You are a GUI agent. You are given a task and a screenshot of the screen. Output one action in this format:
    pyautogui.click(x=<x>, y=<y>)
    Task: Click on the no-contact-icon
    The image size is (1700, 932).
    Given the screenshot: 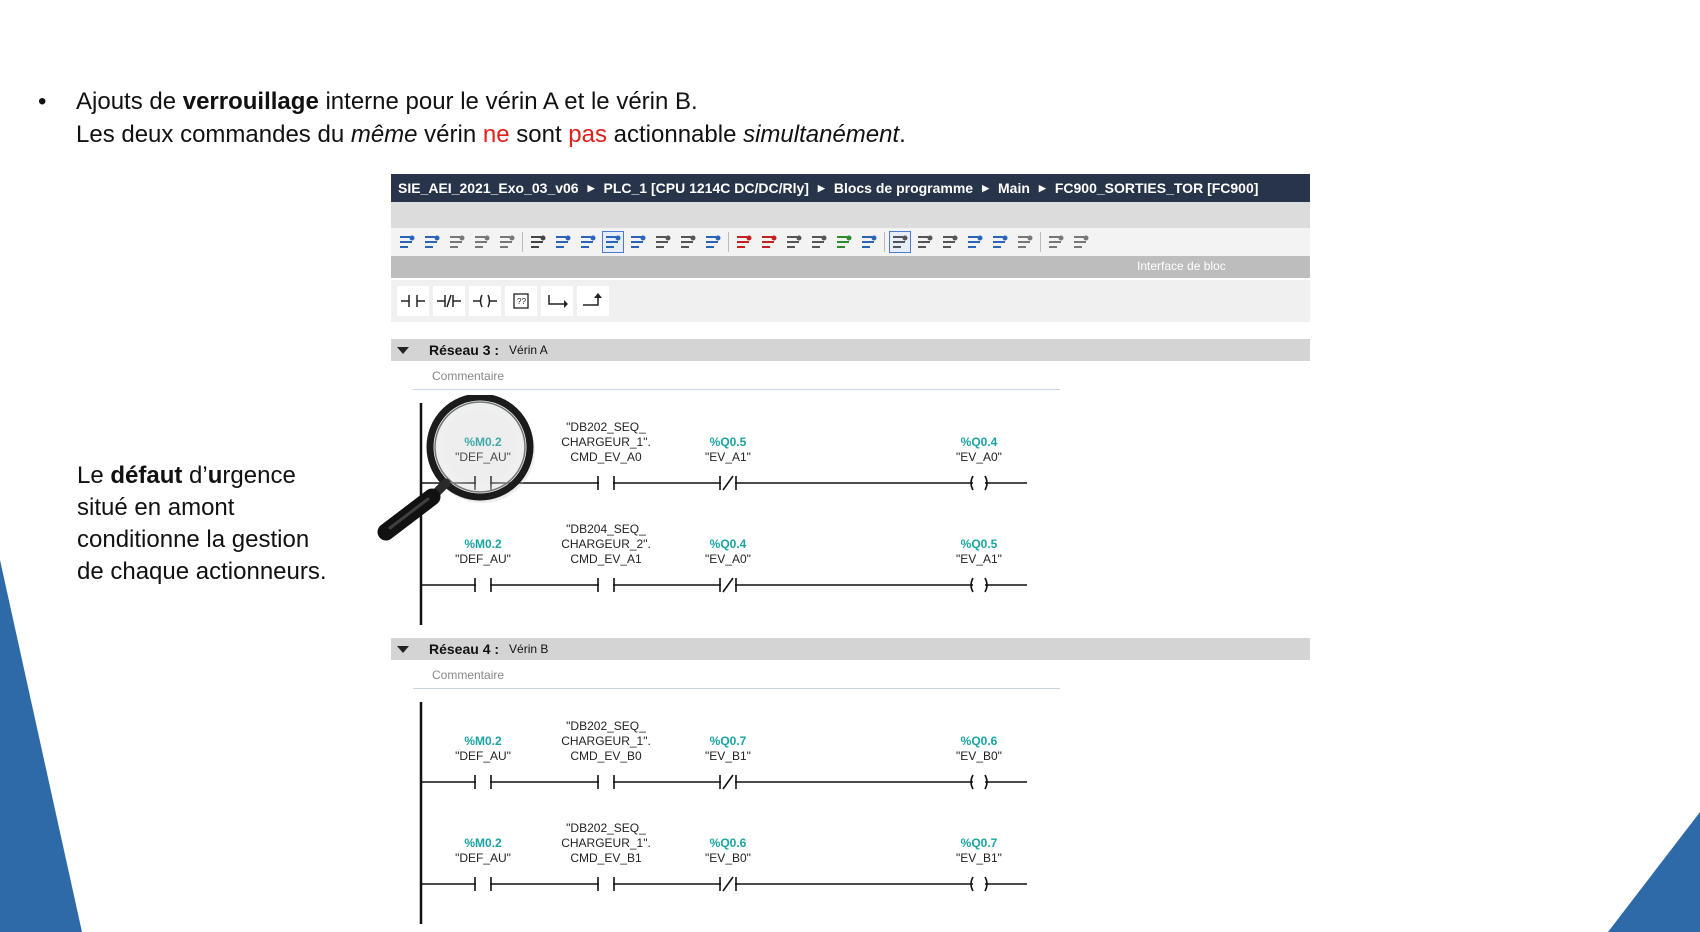 What is the action you would take?
    pyautogui.click(x=413, y=301)
    